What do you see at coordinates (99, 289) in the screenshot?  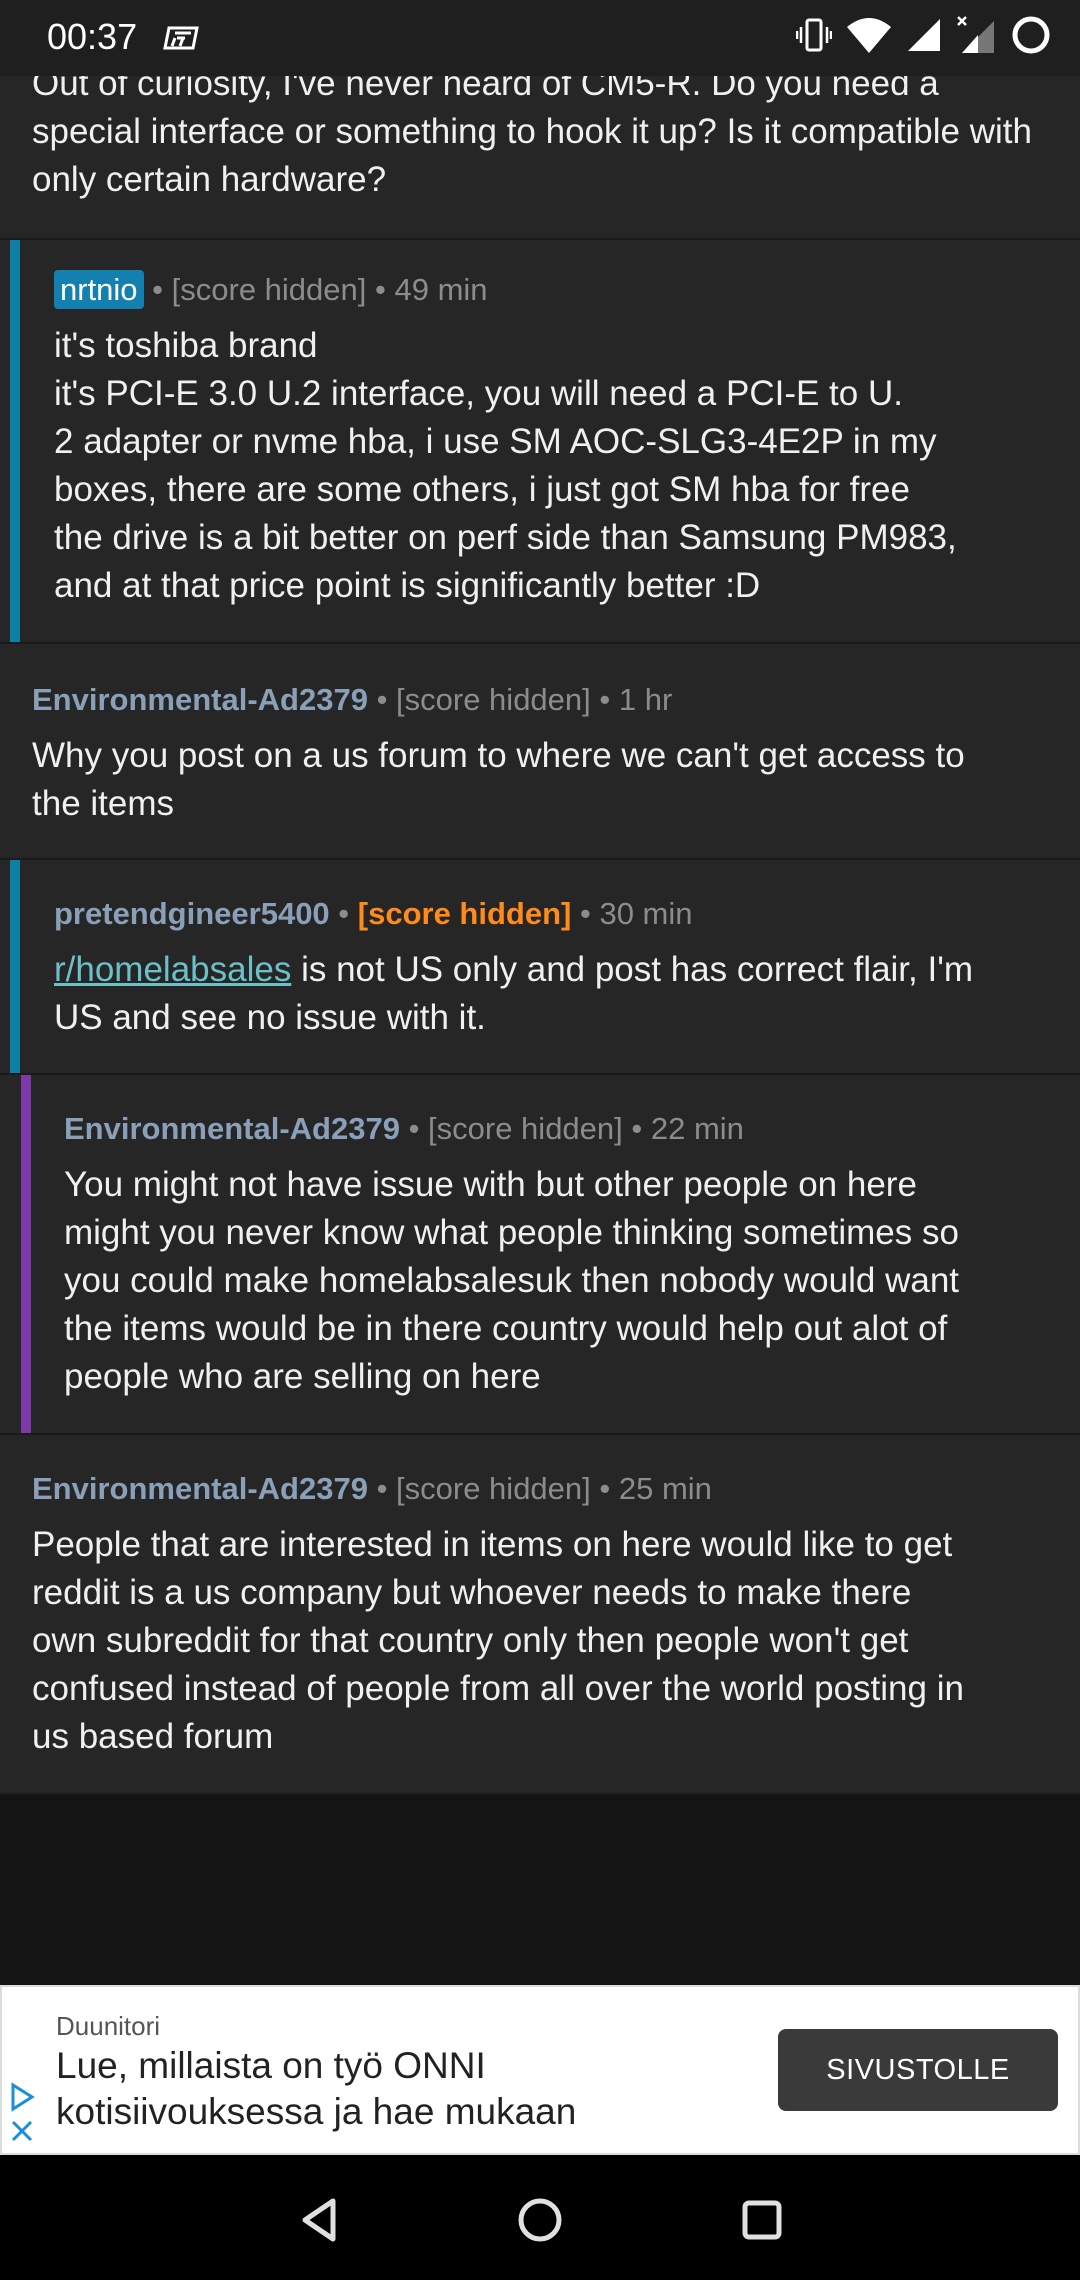 I see `author-username: nrtnio` at bounding box center [99, 289].